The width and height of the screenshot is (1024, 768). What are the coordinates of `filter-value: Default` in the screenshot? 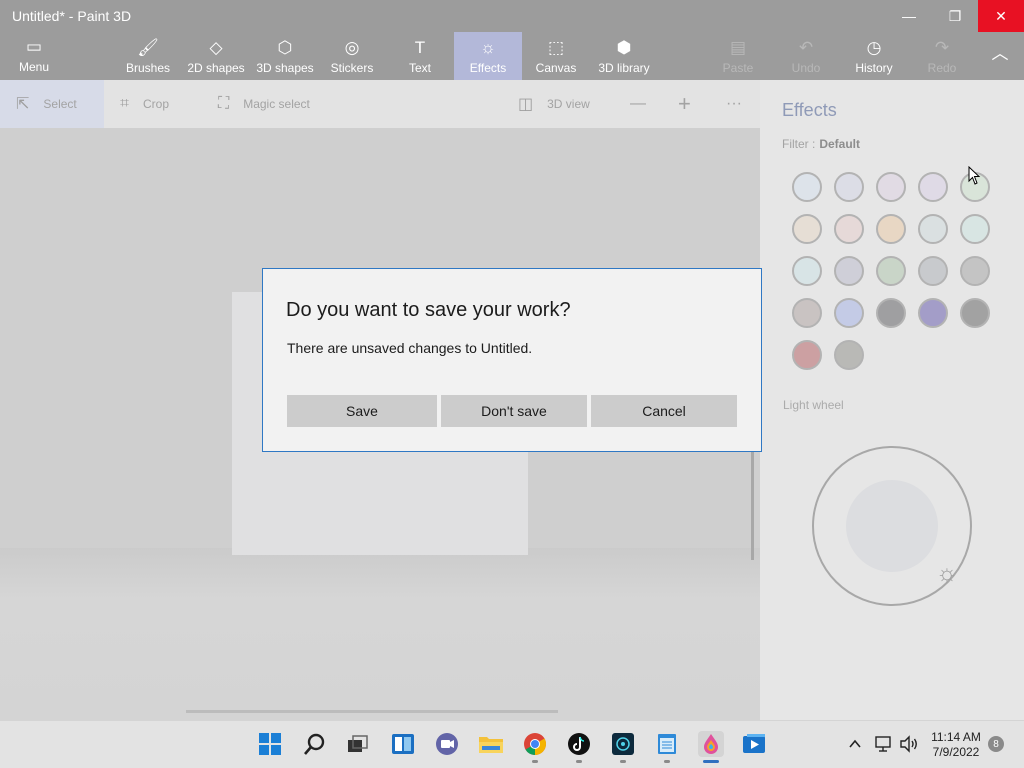 It's located at (840, 144).